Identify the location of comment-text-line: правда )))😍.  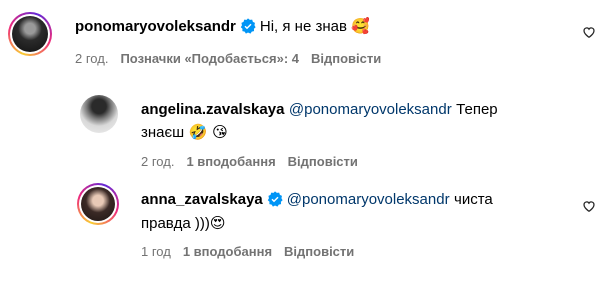
(183, 223).